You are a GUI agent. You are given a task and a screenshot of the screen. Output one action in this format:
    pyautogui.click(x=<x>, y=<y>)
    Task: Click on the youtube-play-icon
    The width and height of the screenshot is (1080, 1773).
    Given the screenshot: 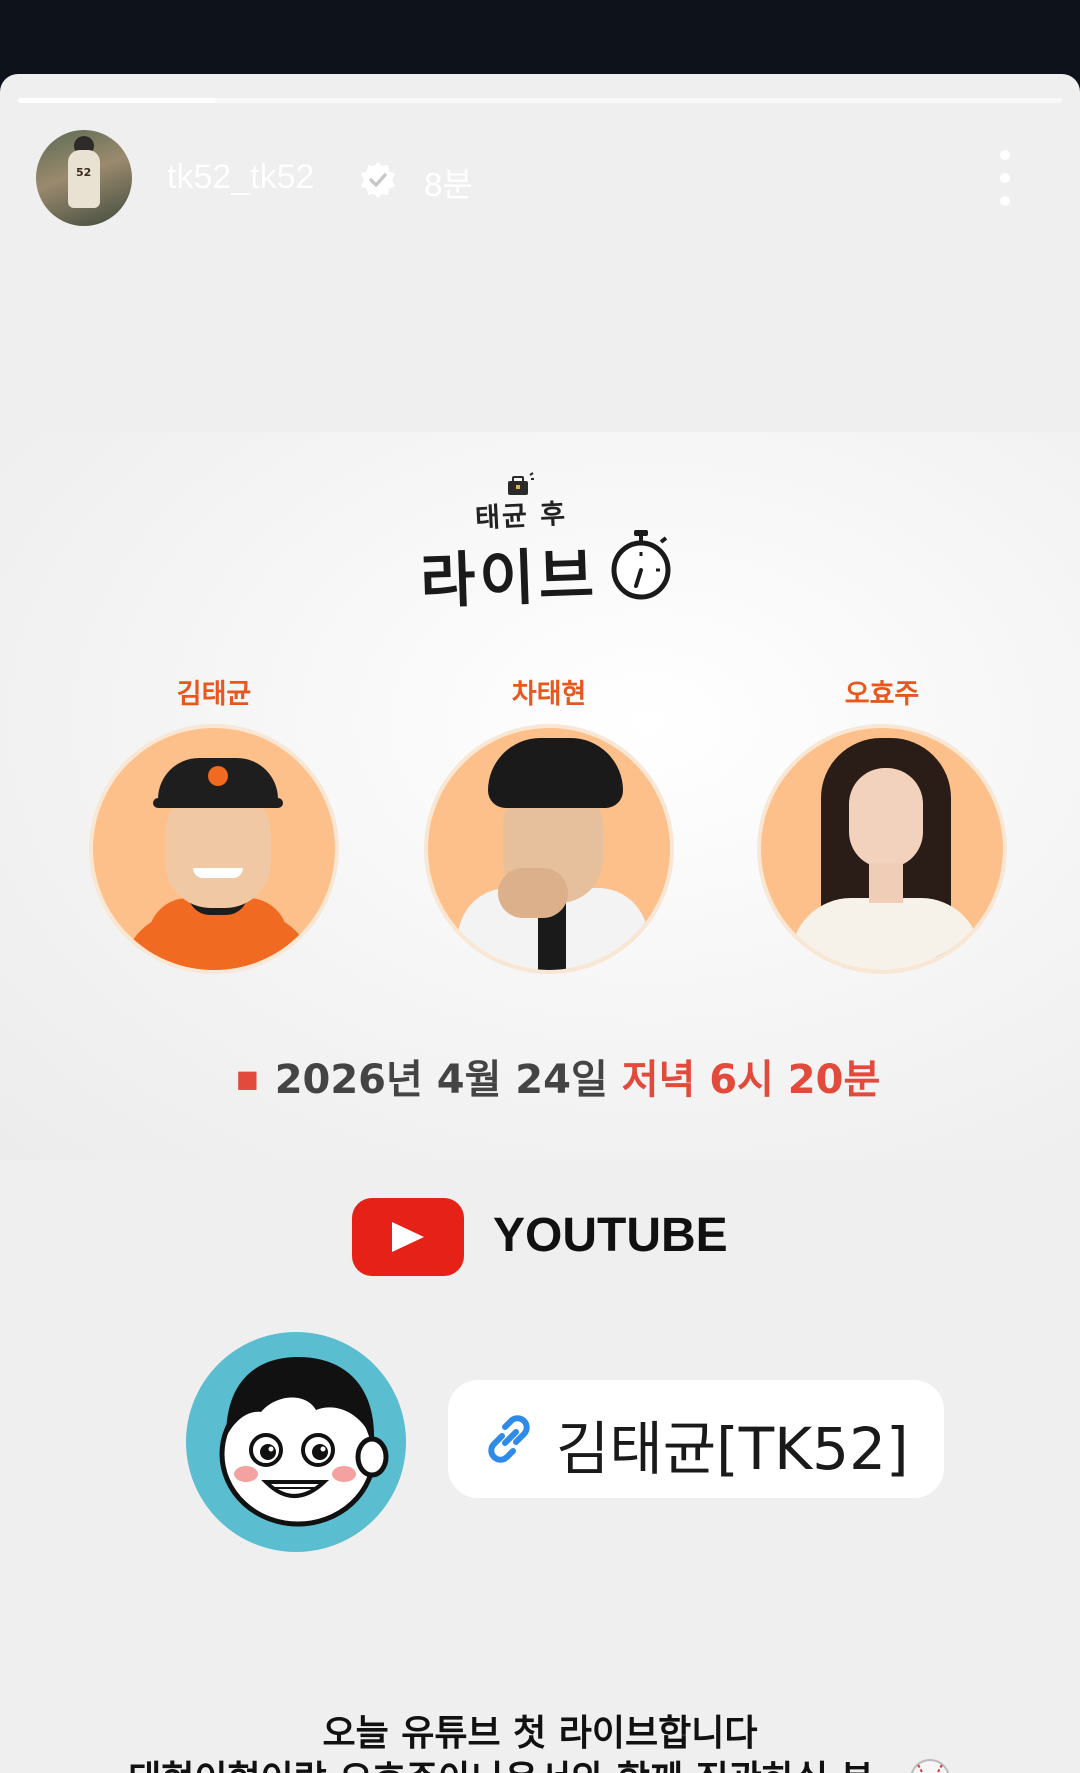 What is the action you would take?
    pyautogui.click(x=408, y=1237)
    